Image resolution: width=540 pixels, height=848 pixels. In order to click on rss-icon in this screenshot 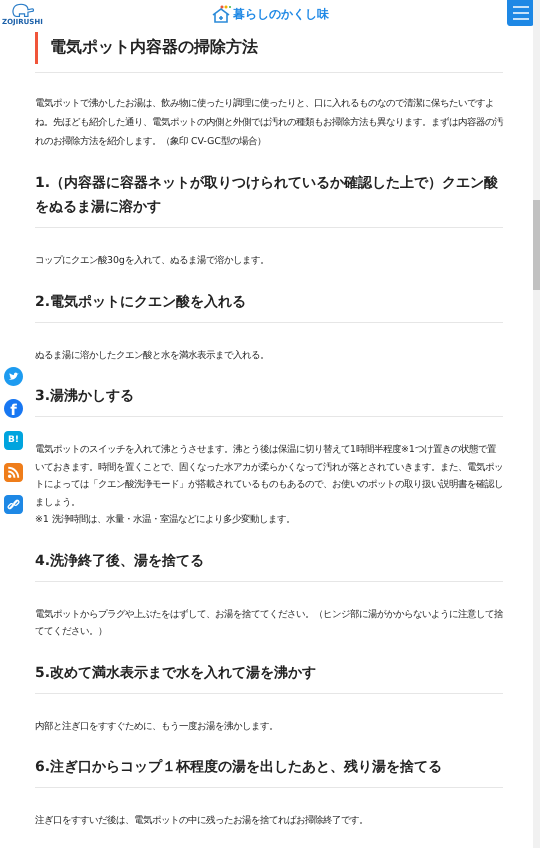, I will do `click(13, 472)`.